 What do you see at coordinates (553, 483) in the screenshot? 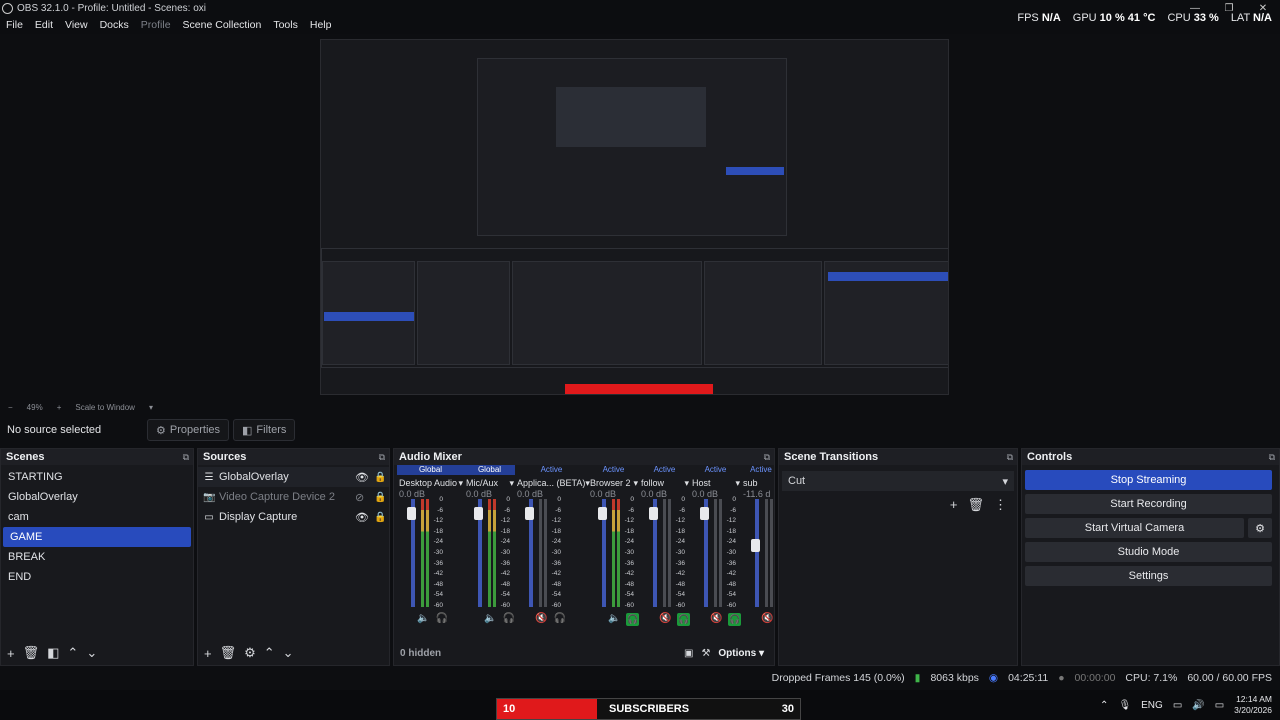
I see `channel-name: Applica... (BETA) ▾` at bounding box center [553, 483].